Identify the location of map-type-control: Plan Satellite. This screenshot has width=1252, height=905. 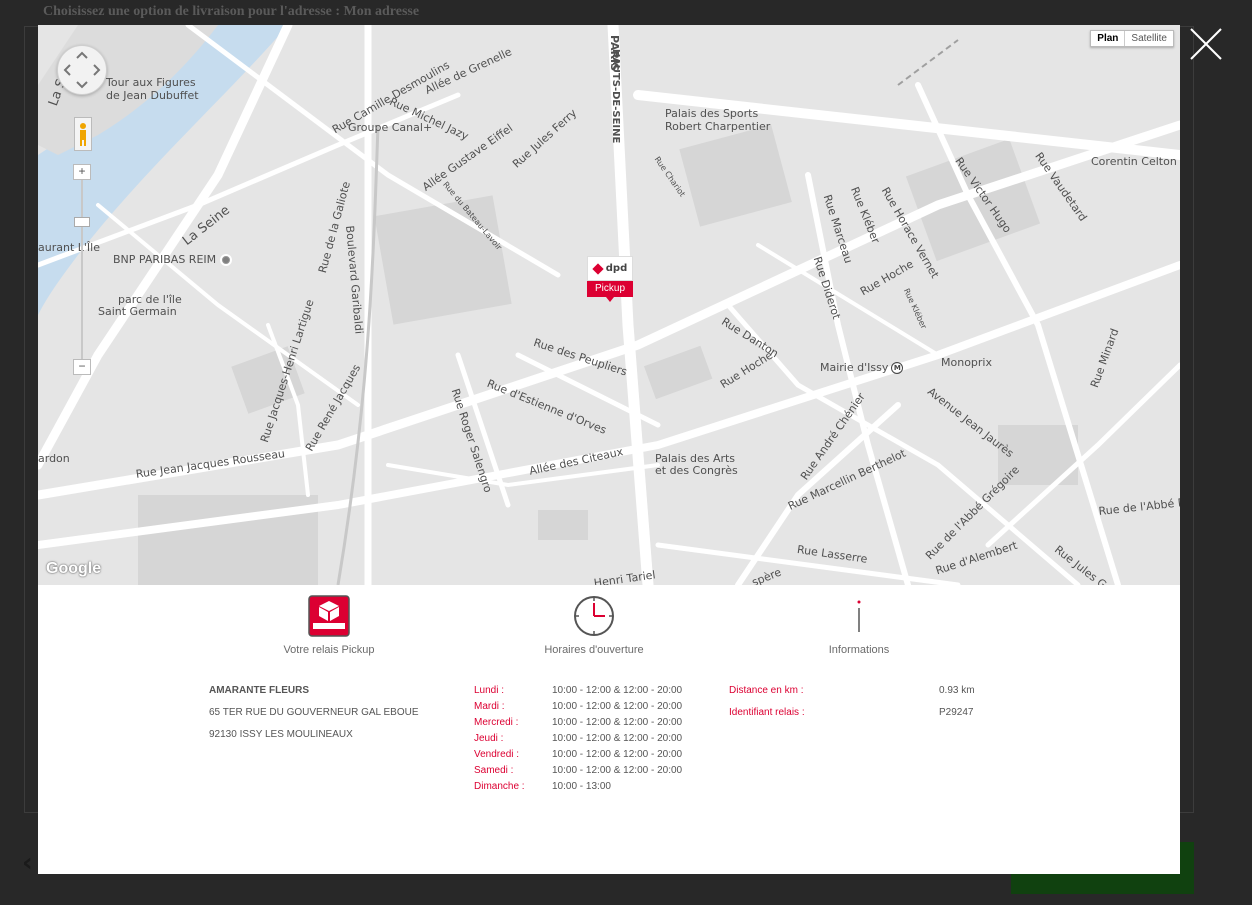
(1132, 38).